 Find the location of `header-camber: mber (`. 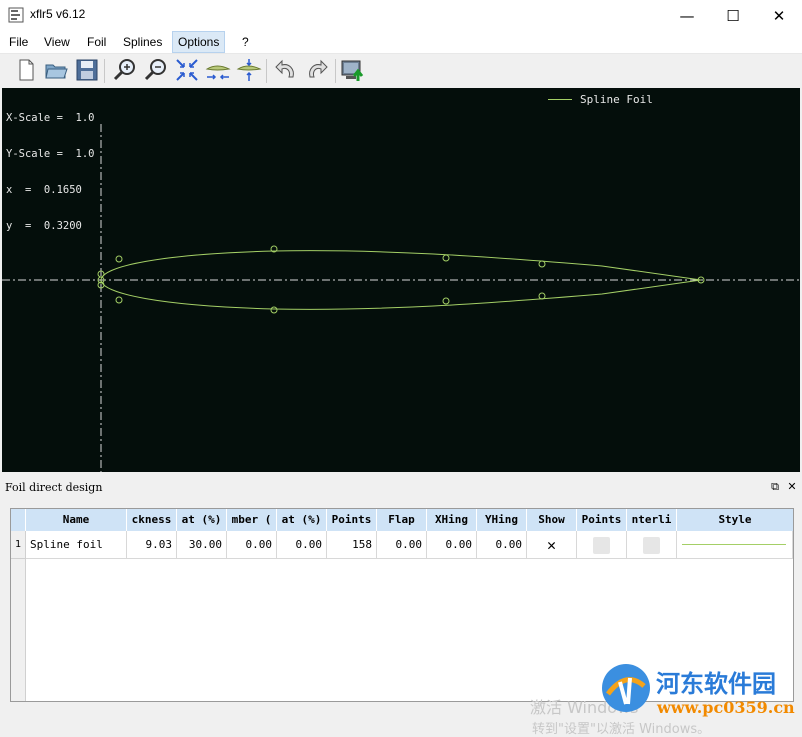

header-camber: mber ( is located at coordinates (252, 520).